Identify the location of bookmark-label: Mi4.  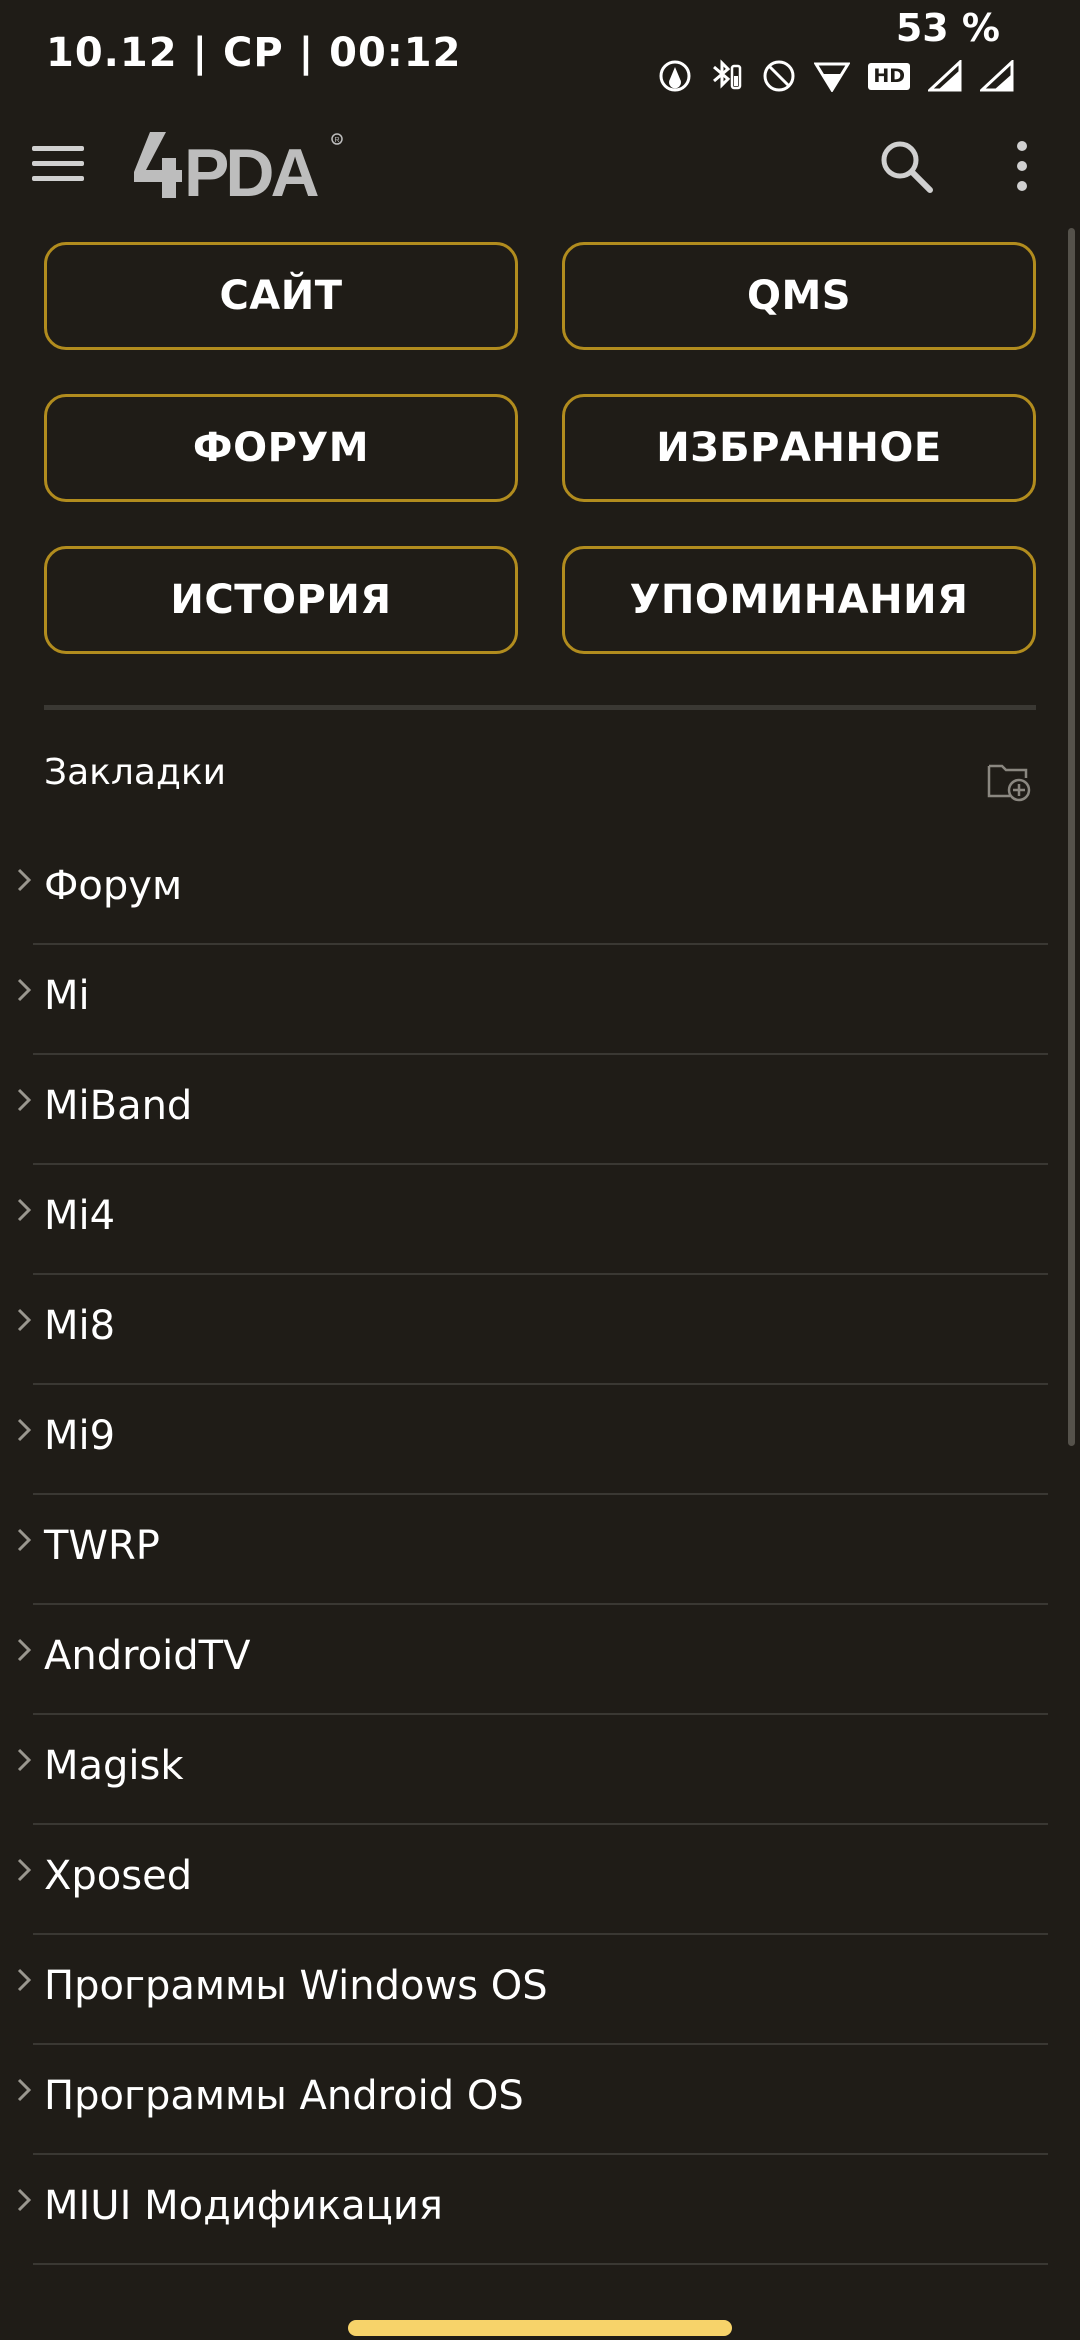
(80, 1216).